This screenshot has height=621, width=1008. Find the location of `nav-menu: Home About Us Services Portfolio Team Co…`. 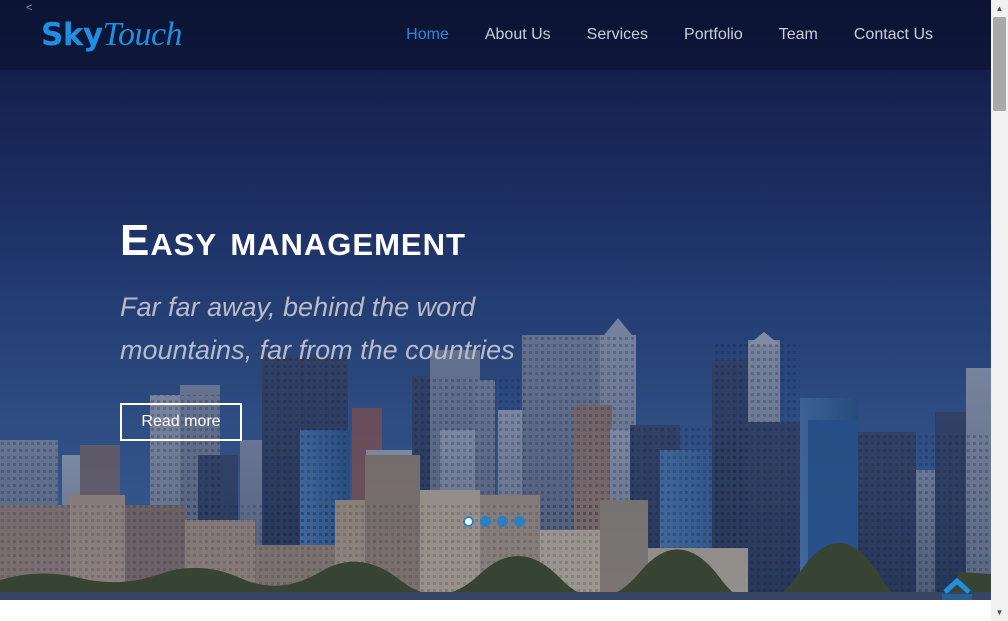

nav-menu: Home About Us Services Portfolio Team Co… is located at coordinates (651, 35).